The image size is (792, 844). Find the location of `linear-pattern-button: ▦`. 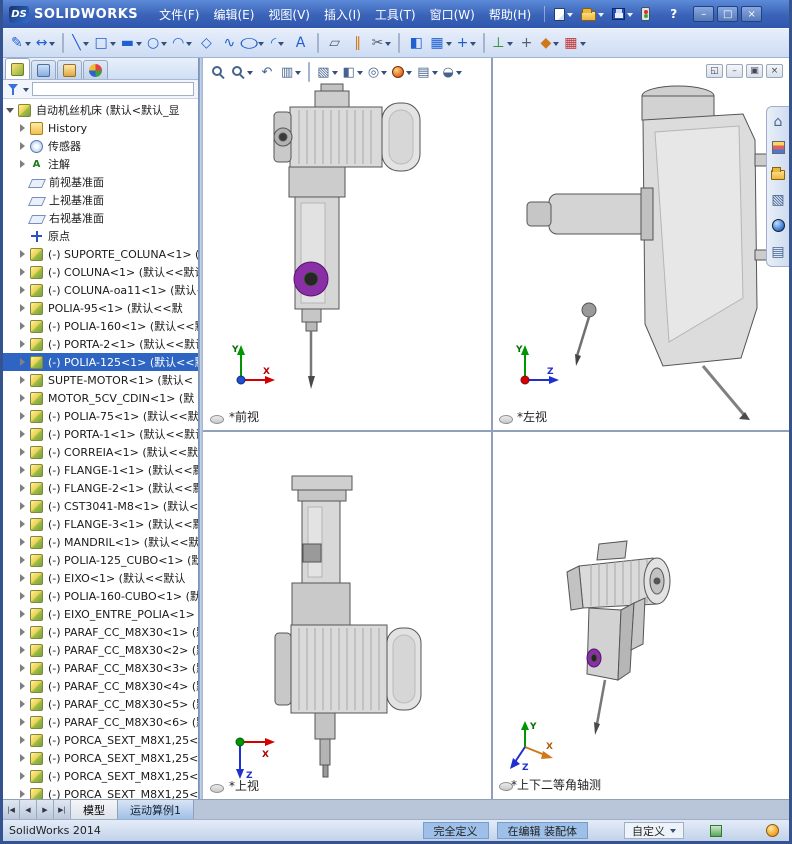

linear-pattern-button: ▦ is located at coordinates (440, 43).